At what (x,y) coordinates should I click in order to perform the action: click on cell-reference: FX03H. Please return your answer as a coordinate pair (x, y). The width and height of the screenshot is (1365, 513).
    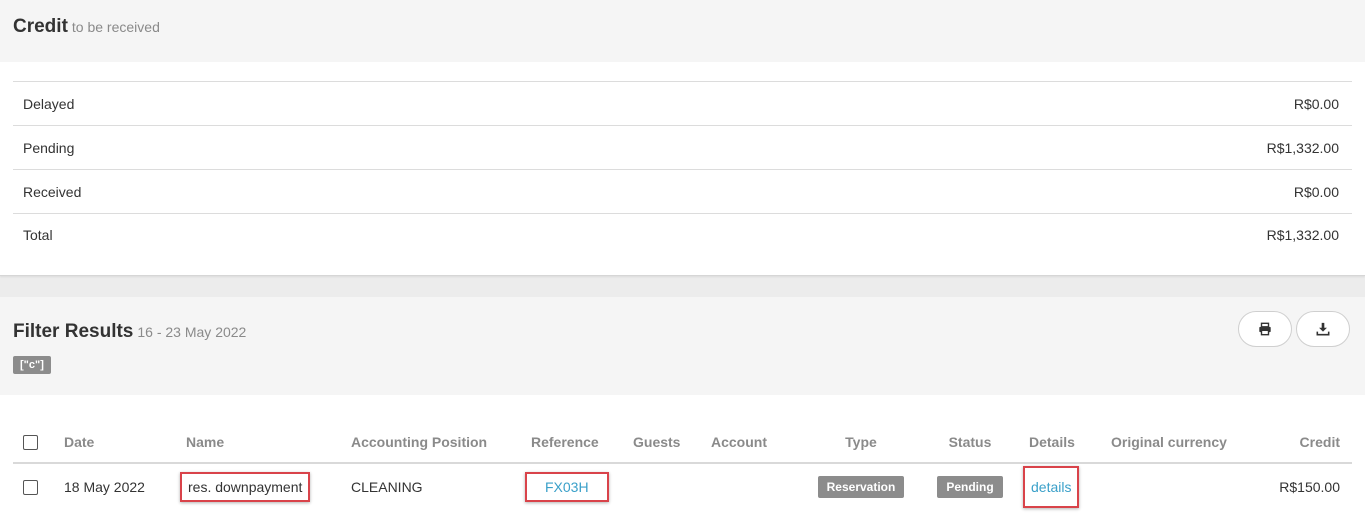
    Looking at the image, I should click on (576, 486).